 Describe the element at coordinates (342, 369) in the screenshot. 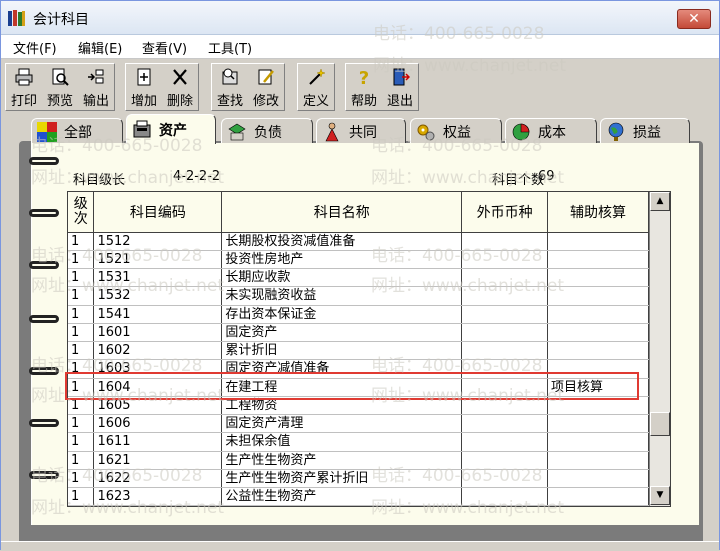

I see `cell-name: 固定资产减值准备` at that location.